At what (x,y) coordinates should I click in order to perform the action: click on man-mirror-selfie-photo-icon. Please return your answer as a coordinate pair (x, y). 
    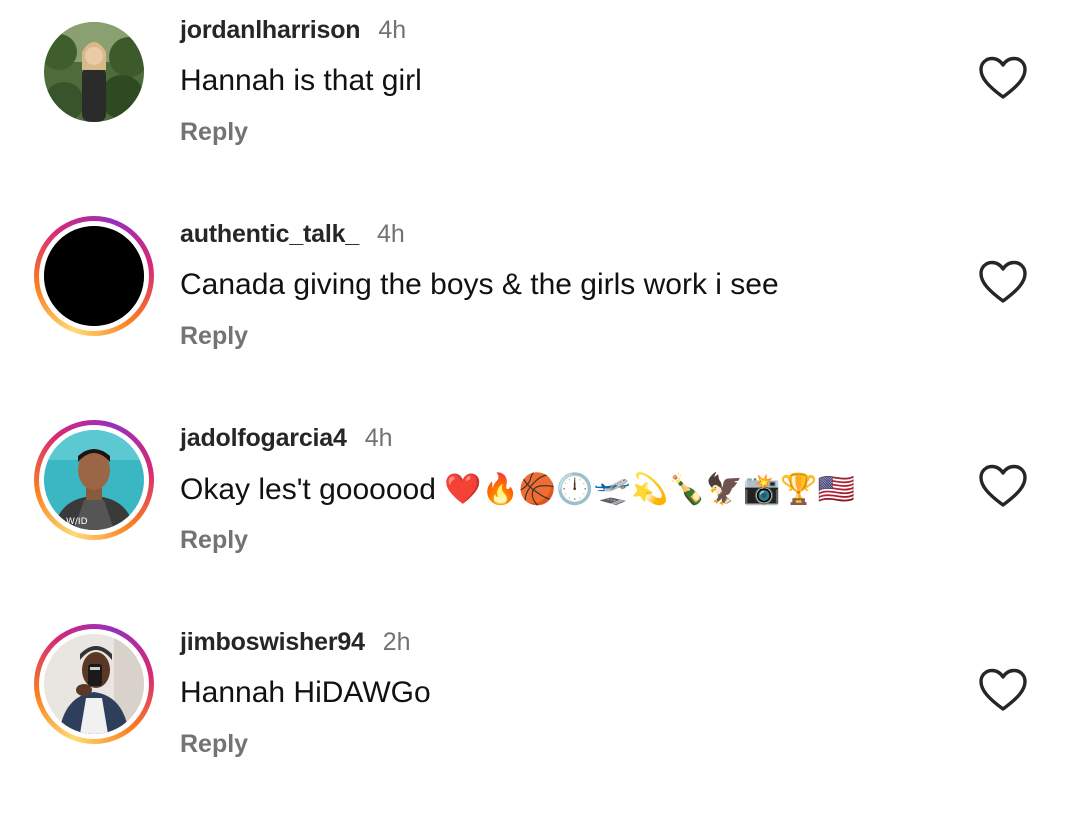
    Looking at the image, I should click on (94, 684).